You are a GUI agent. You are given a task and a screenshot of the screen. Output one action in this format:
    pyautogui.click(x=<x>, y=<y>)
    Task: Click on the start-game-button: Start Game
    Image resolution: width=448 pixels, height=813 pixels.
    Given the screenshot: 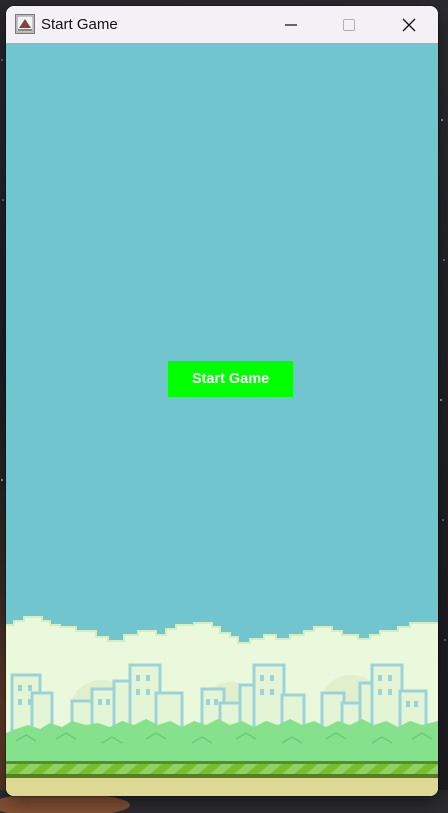 What is the action you would take?
    pyautogui.click(x=230, y=379)
    